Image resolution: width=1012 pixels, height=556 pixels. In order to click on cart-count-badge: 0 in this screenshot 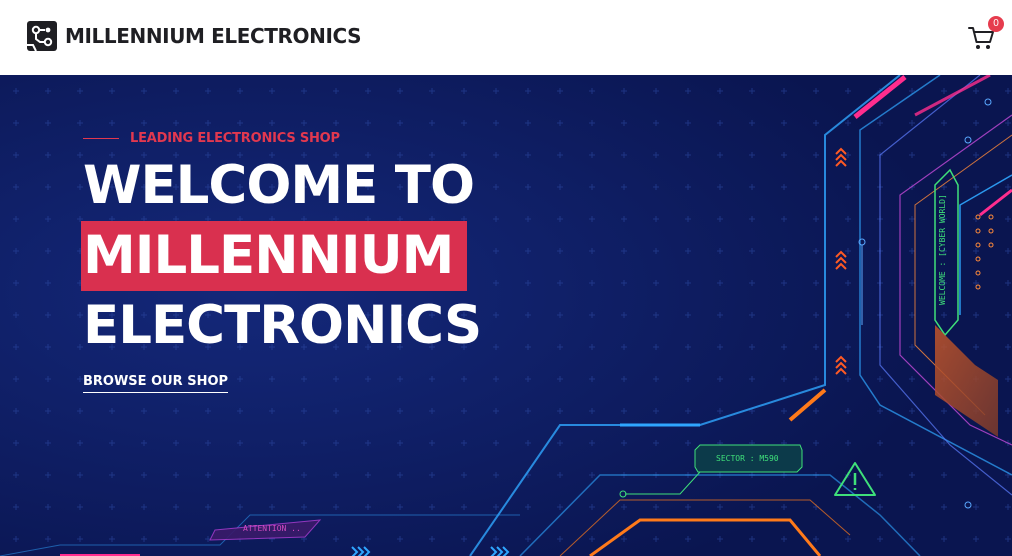, I will do `click(996, 24)`.